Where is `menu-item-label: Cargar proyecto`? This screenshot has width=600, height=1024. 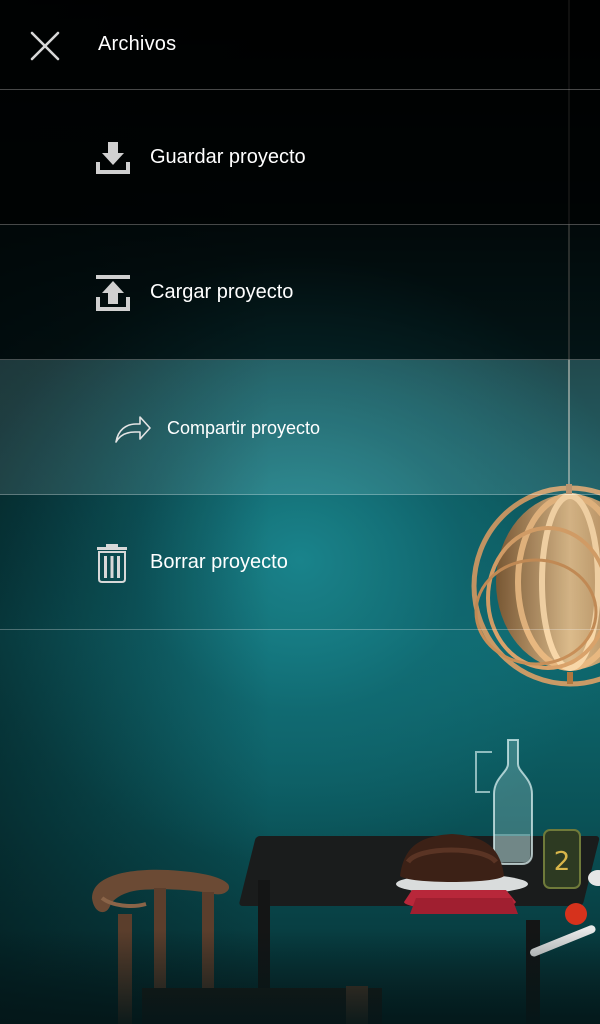
menu-item-label: Cargar proyecto is located at coordinates (222, 292).